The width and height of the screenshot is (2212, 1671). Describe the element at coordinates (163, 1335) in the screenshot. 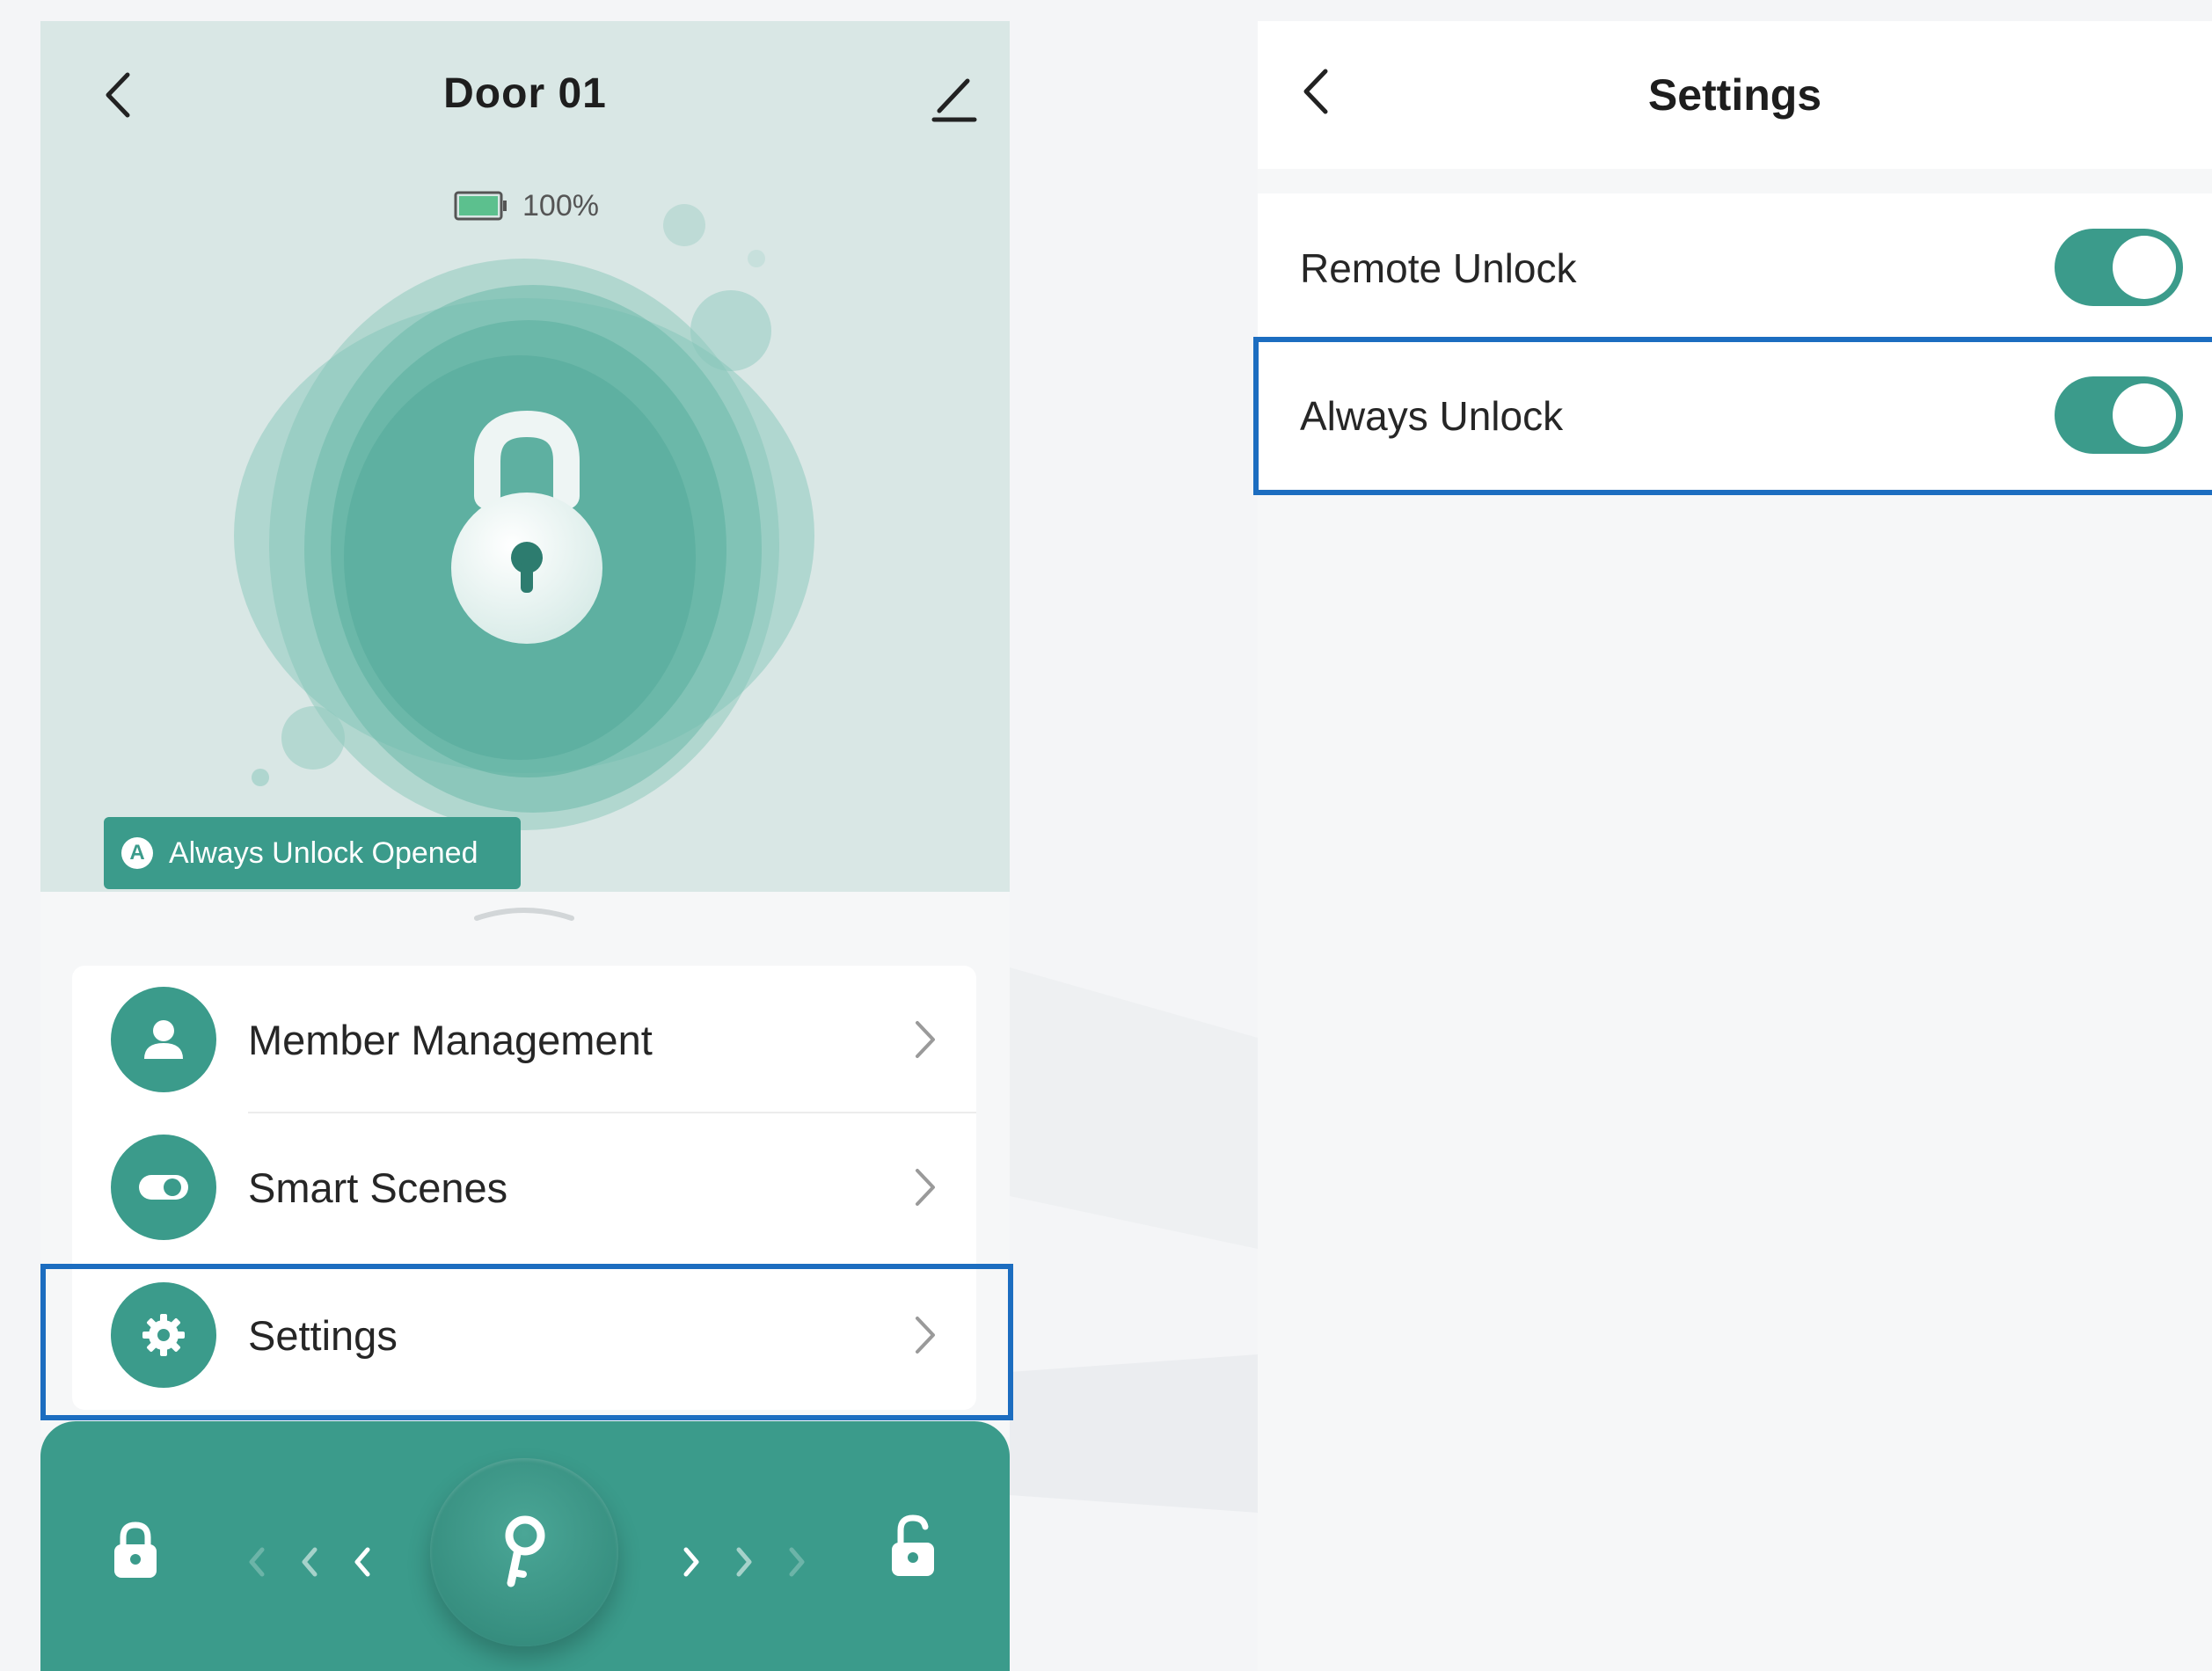

I see `gear-icon` at that location.